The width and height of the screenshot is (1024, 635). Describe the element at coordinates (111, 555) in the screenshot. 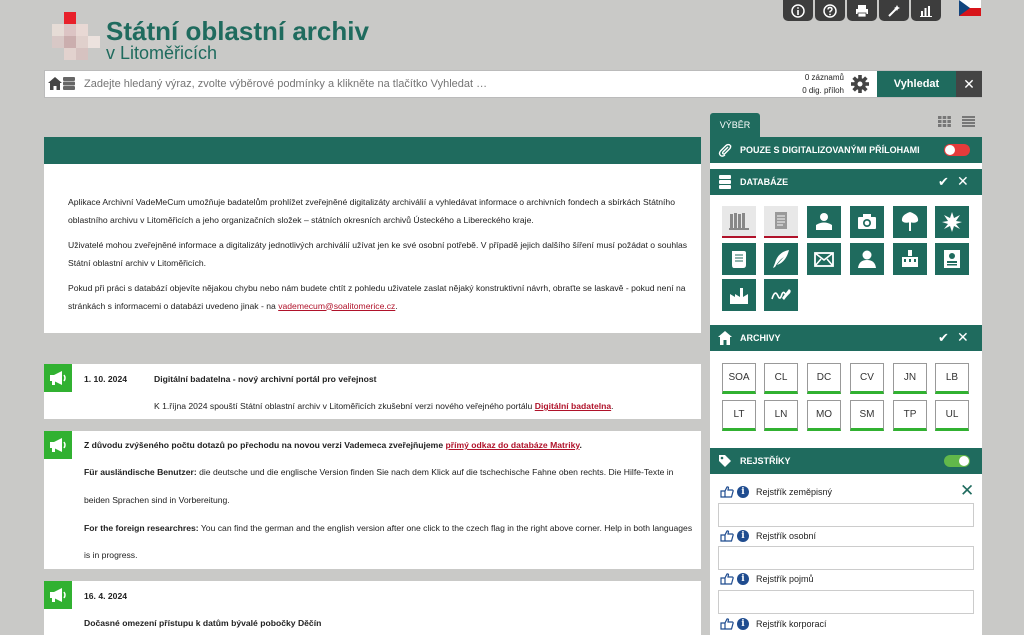

I see `news-text-en-2: is in progress.` at that location.